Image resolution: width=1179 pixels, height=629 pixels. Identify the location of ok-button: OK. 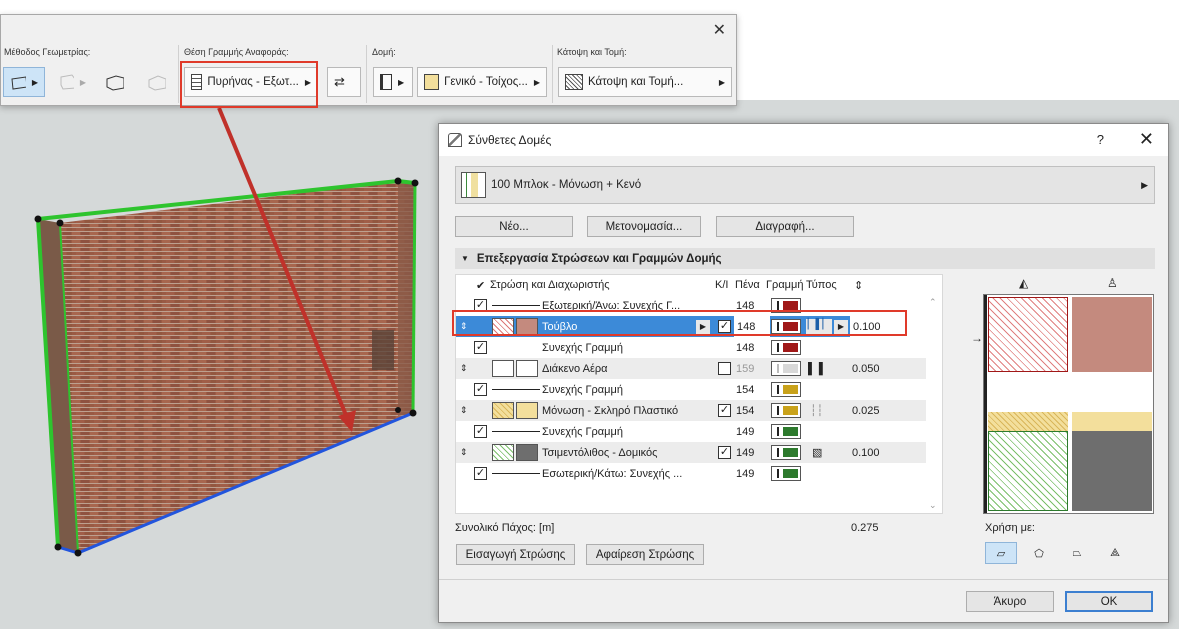
(1109, 601).